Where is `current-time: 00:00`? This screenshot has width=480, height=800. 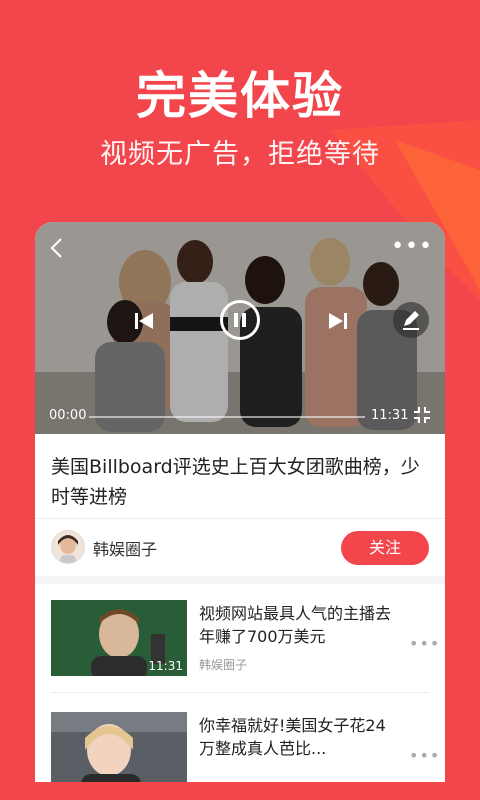 current-time: 00:00 is located at coordinates (68, 415).